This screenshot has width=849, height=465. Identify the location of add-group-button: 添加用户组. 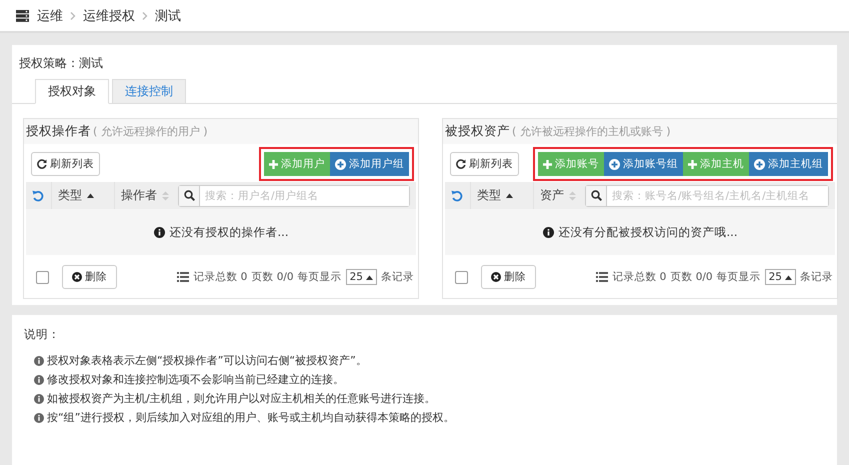
(369, 164).